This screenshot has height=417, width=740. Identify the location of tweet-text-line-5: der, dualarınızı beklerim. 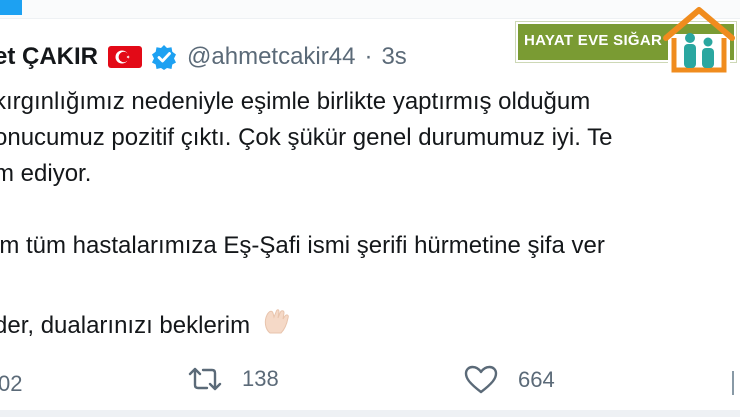
(147, 326).